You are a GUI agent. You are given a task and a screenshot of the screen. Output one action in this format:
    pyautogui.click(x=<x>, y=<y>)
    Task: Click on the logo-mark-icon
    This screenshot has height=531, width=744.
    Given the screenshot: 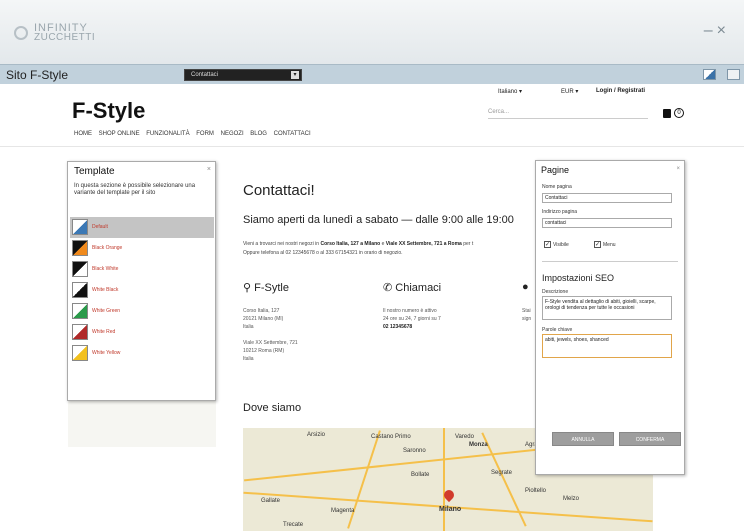 What is the action you would take?
    pyautogui.click(x=21, y=33)
    